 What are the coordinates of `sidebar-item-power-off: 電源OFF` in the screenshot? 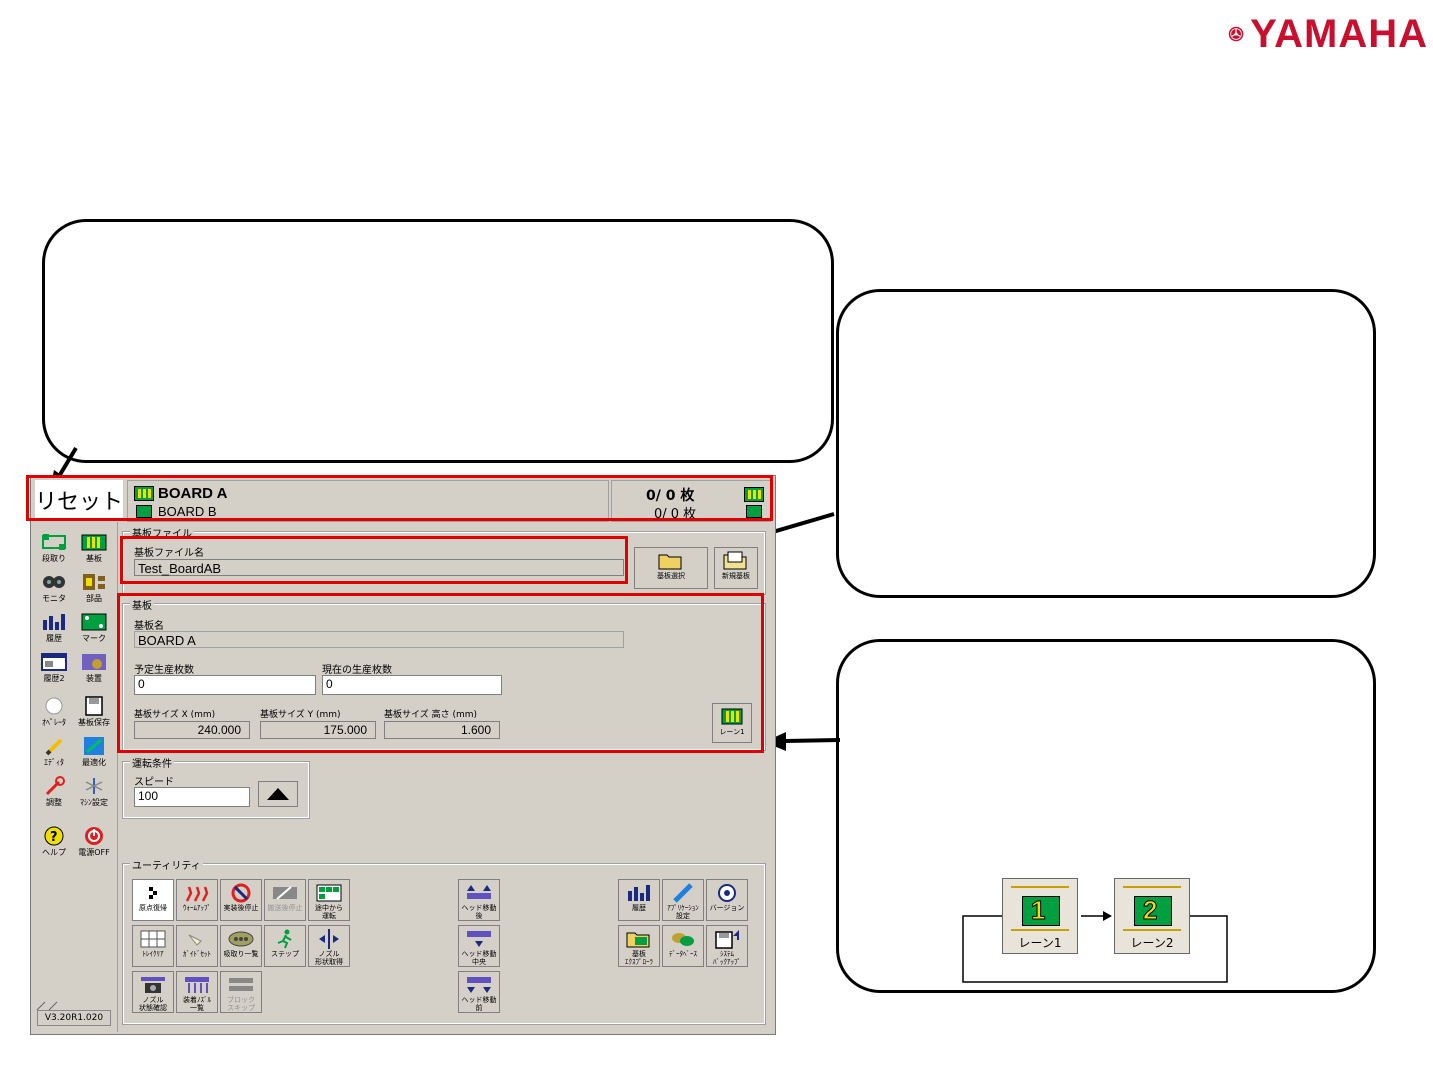 It's located at (94, 842).